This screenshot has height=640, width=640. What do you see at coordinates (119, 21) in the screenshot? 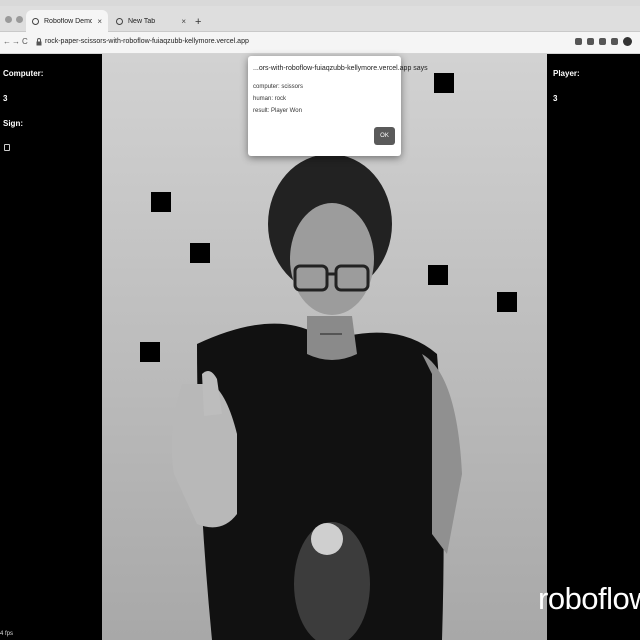
I see `chrome-favicon-icon` at bounding box center [119, 21].